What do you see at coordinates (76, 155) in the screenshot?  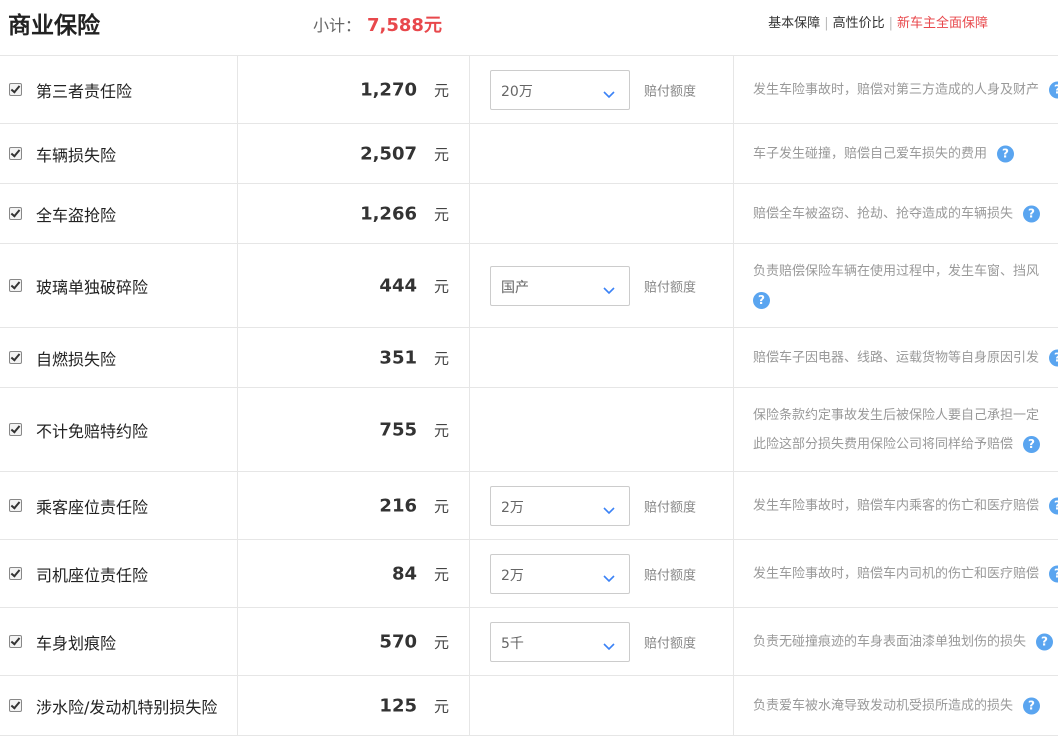 I see `coverage-name: 车辆损失险` at bounding box center [76, 155].